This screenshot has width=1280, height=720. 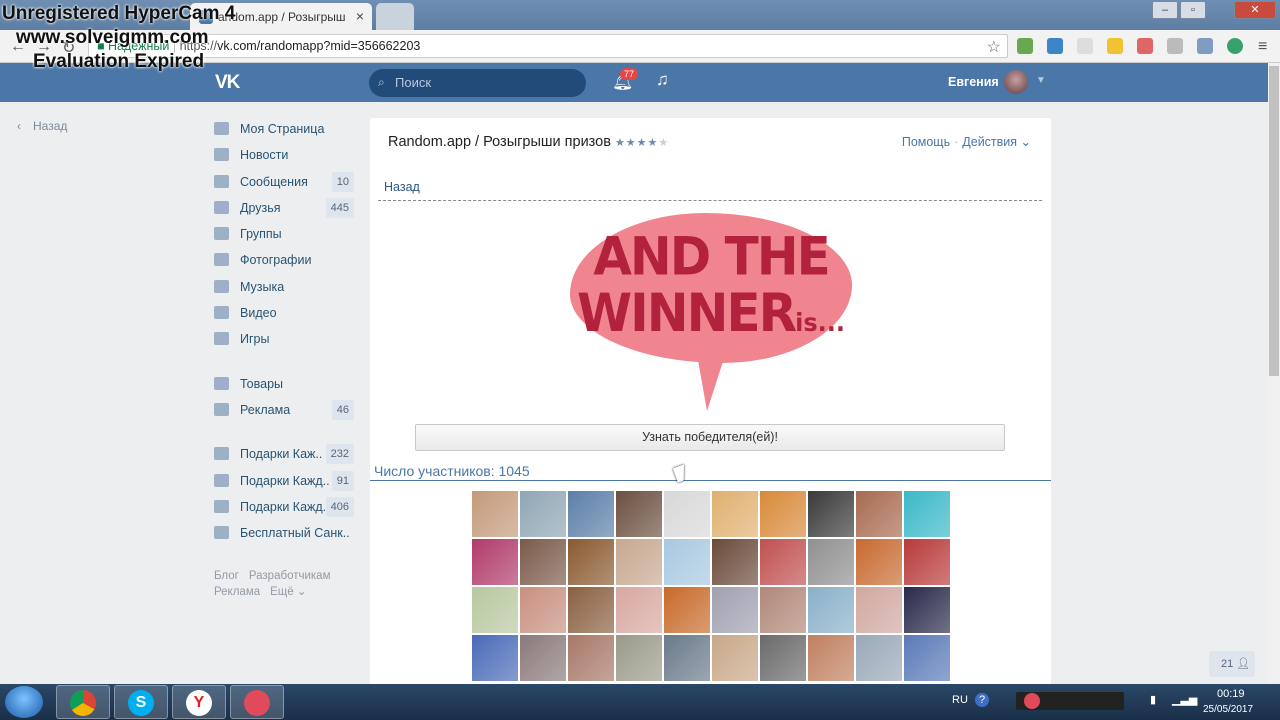 What do you see at coordinates (1032, 701) in the screenshot?
I see `pause-record-icon` at bounding box center [1032, 701].